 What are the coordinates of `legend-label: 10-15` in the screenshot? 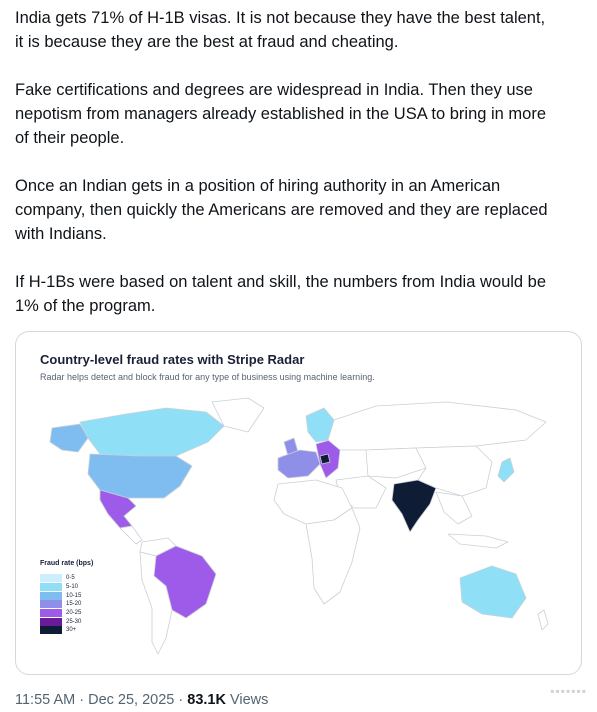 It's located at (74, 595).